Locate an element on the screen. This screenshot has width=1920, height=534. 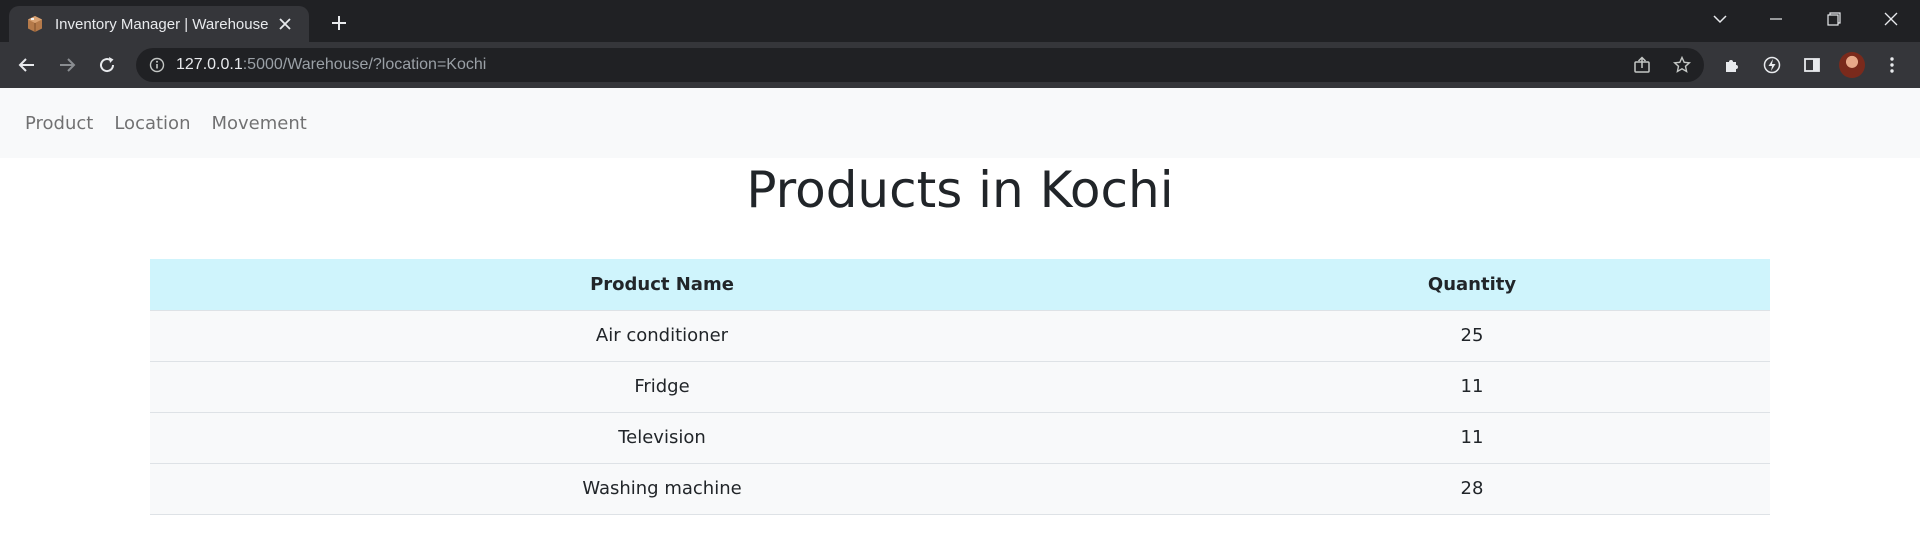
back-arrow-icon is located at coordinates (27, 65).